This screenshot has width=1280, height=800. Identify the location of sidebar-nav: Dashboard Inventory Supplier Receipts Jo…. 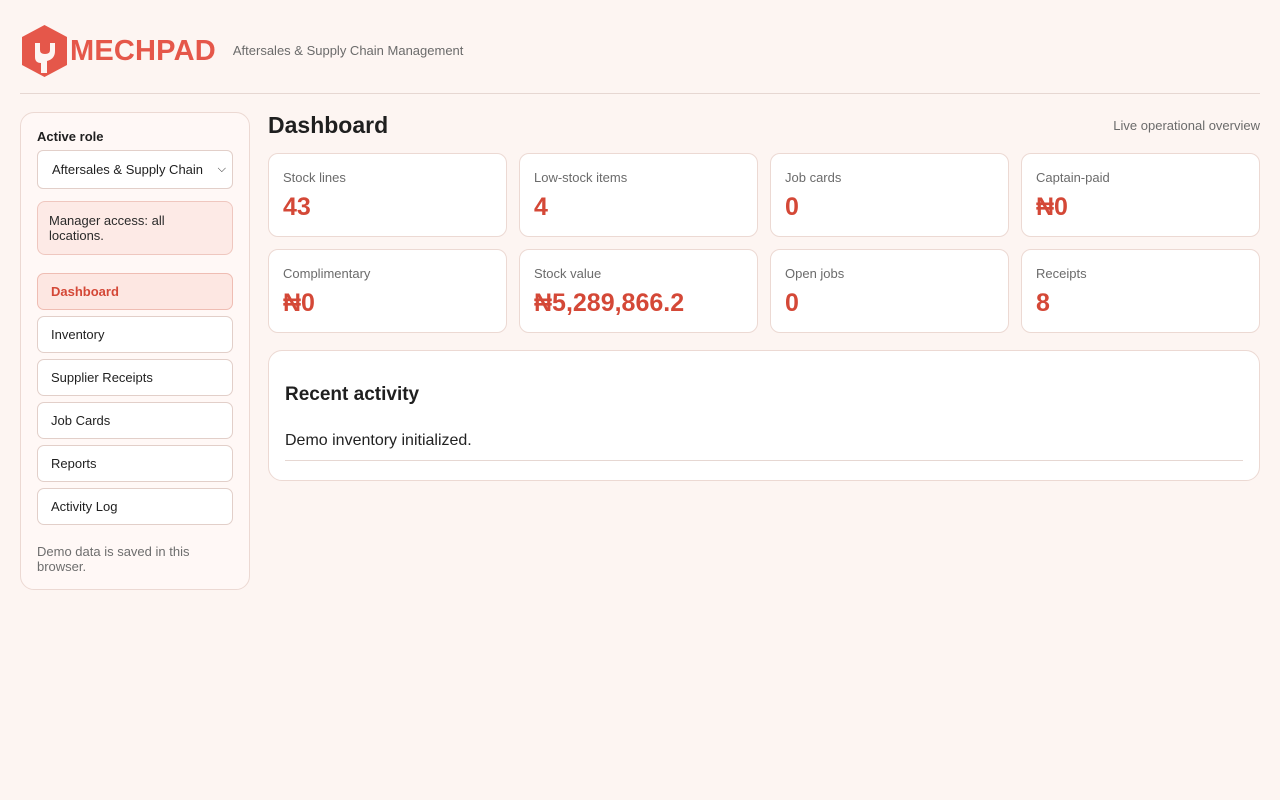
(135, 399).